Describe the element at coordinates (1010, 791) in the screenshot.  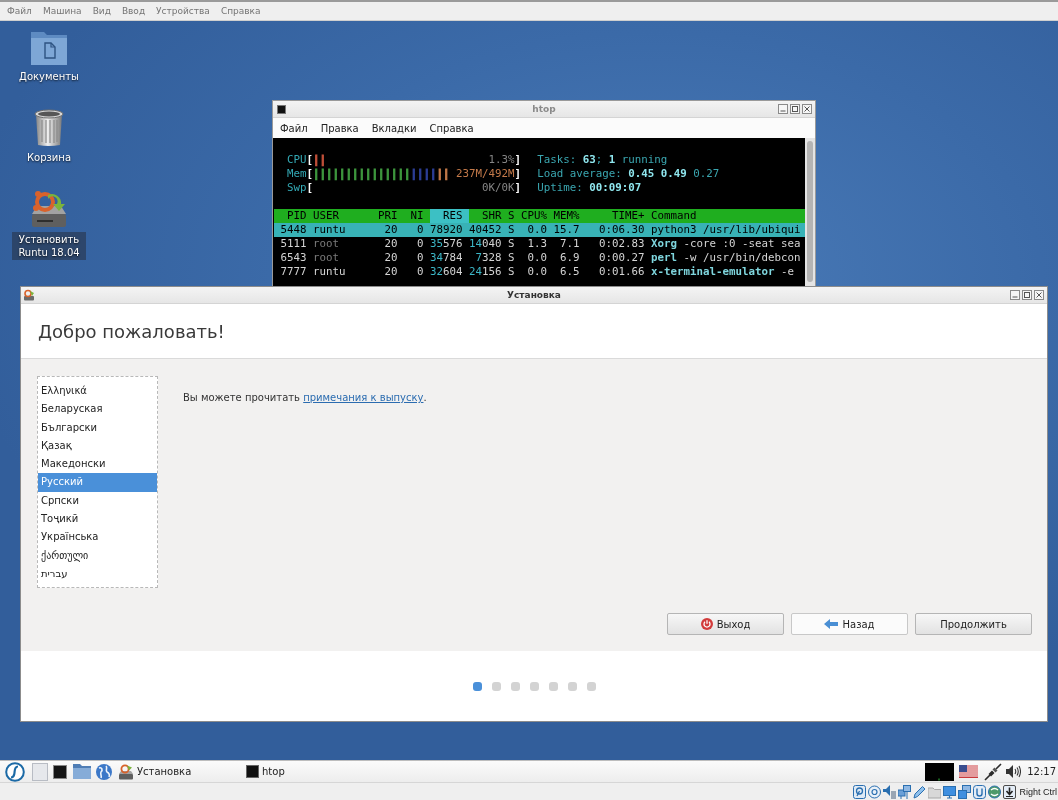
I see `download-icon` at that location.